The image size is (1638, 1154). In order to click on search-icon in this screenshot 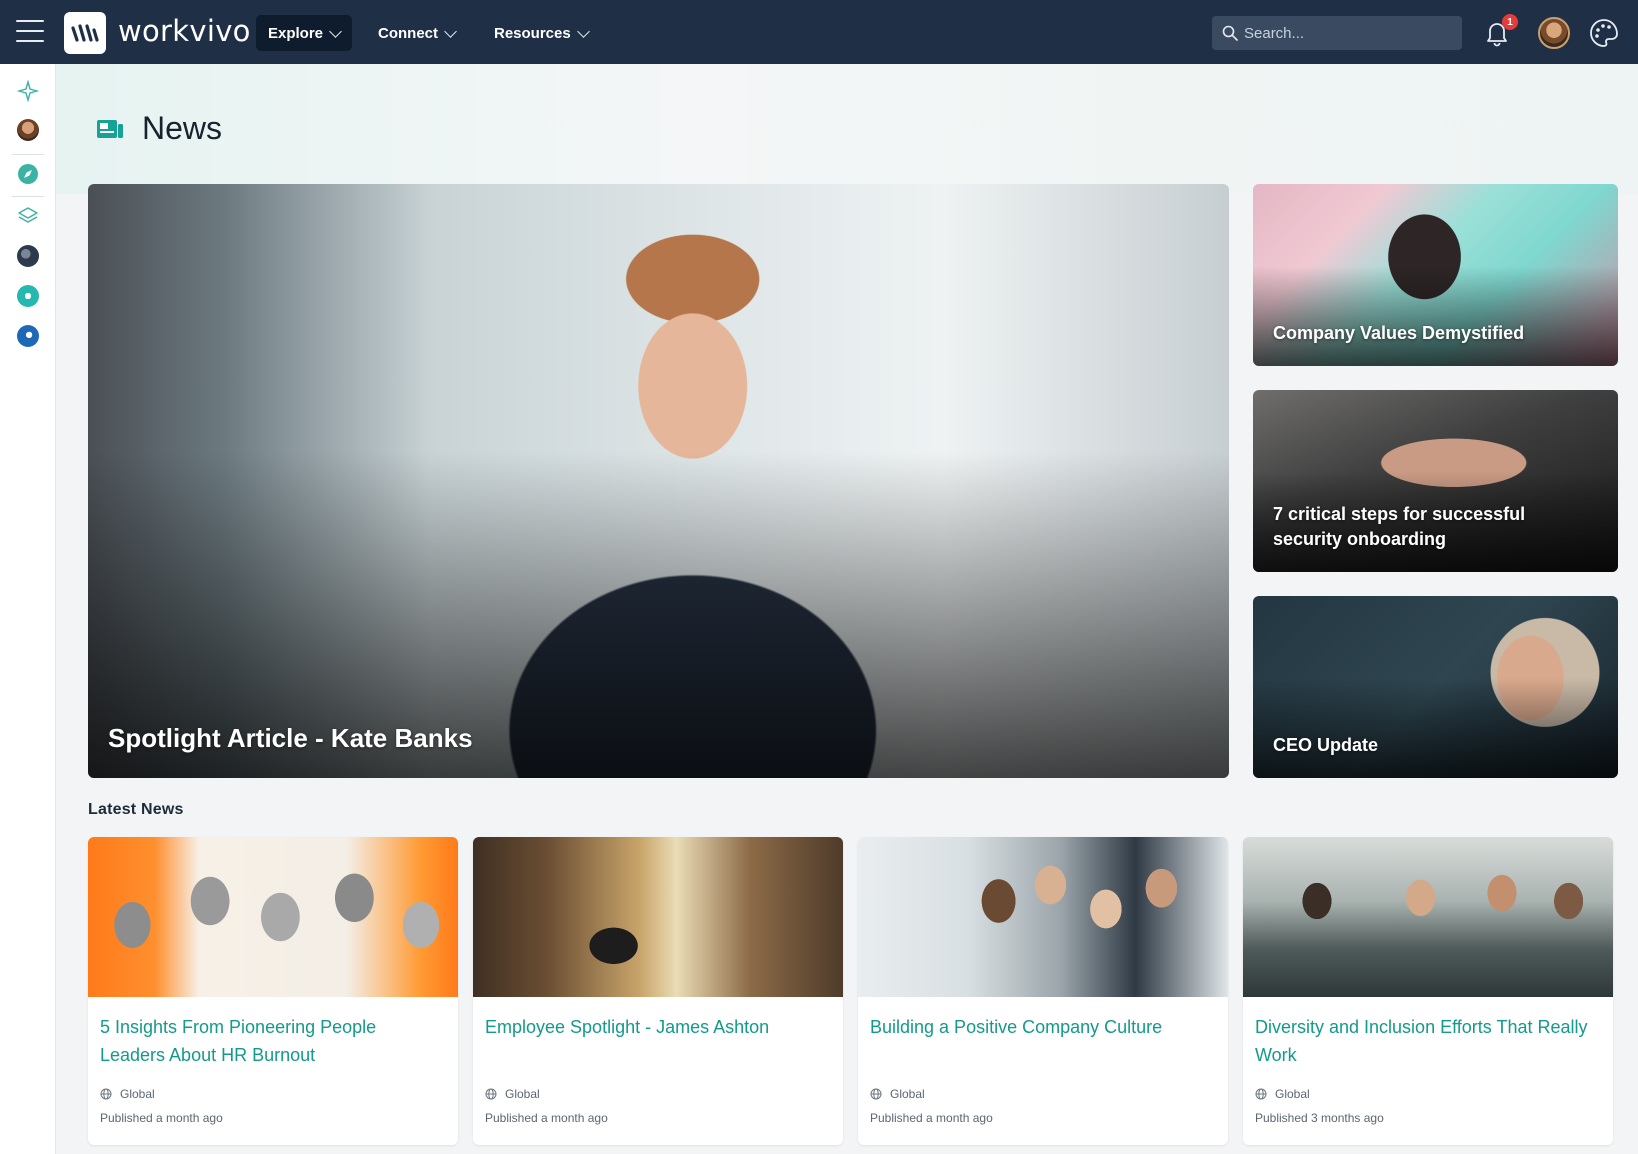, I will do `click(1230, 33)`.